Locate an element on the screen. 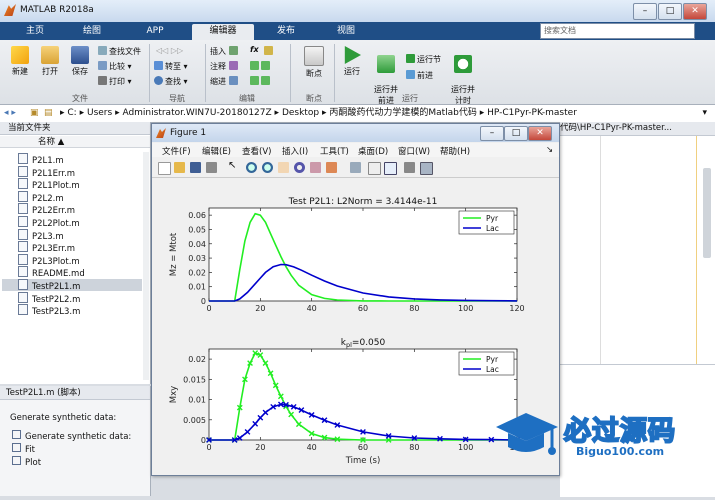  rotate-3d-icon is located at coordinates (299, 167).